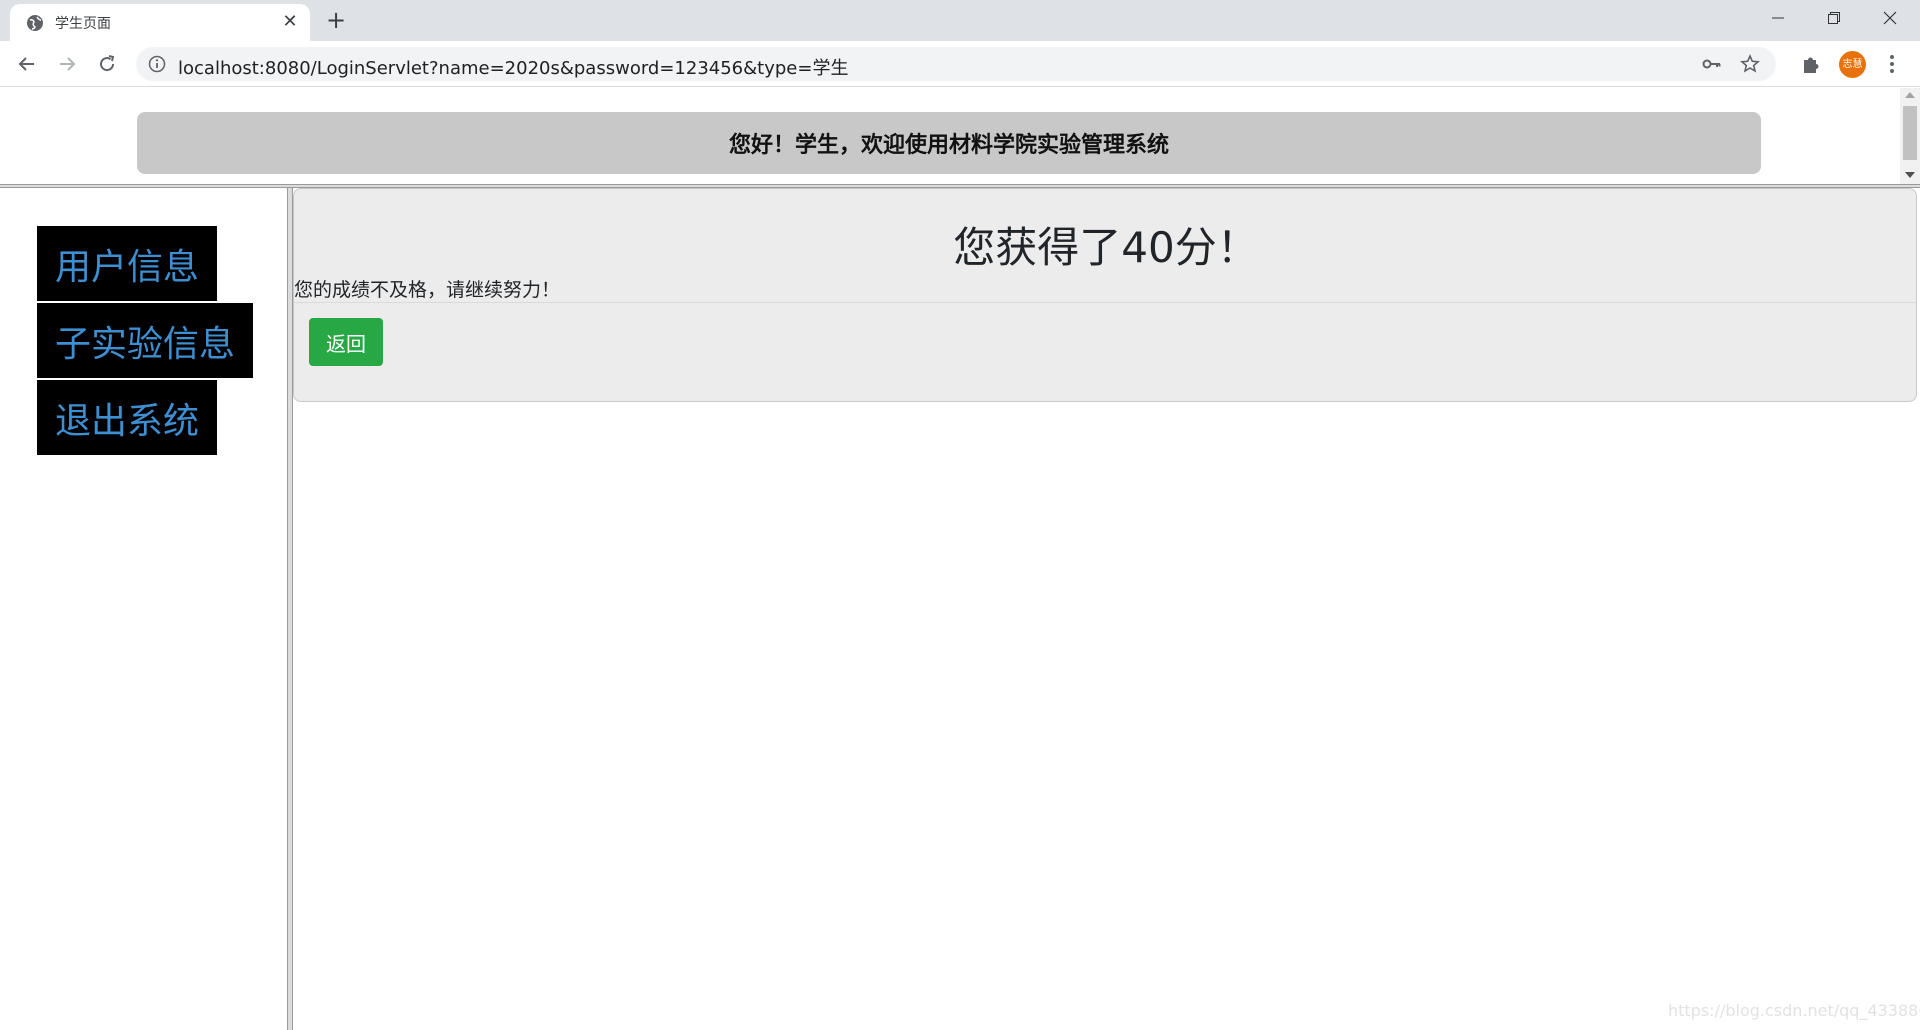 Image resolution: width=1920 pixels, height=1030 pixels. I want to click on welcome-banner: 您好！学生，欢迎使用材料学院实验管理系统, so click(949, 143).